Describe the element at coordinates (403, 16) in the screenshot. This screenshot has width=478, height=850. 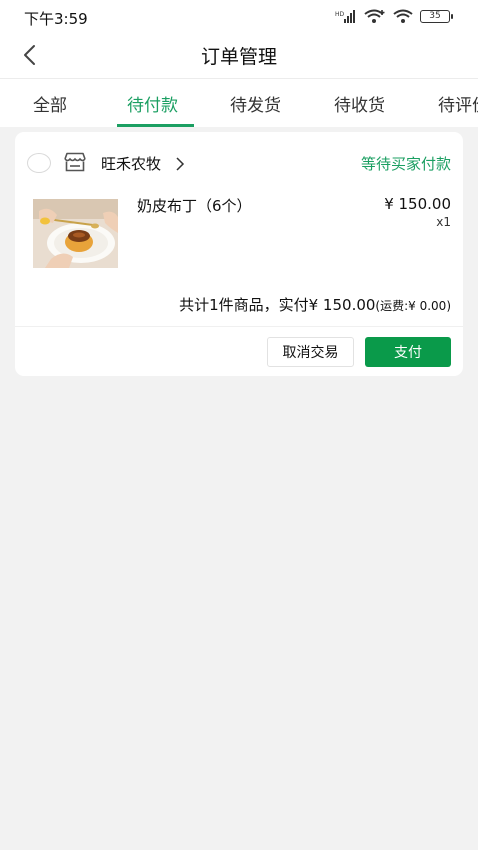
I see `wifi-icon` at that location.